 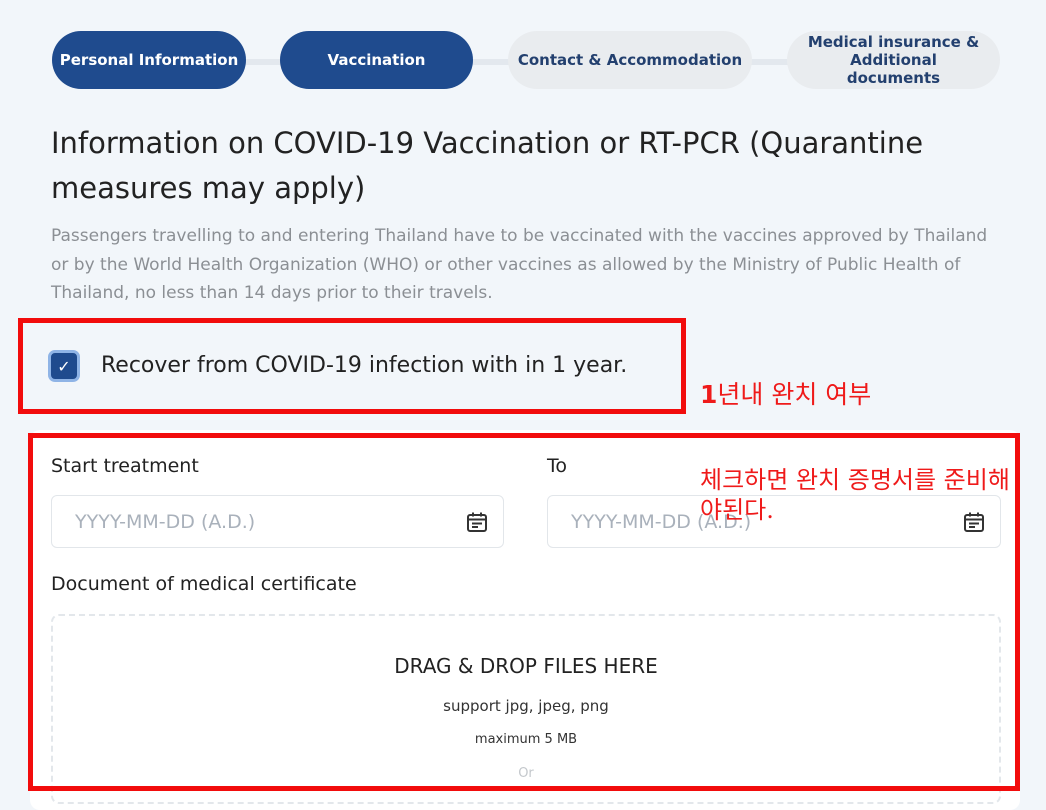 What do you see at coordinates (630, 60) in the screenshot?
I see `step-contact-accommodation: Contact & Accommodation` at bounding box center [630, 60].